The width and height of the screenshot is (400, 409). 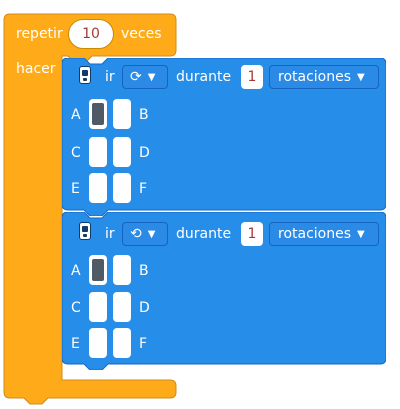 I want to click on direction-dropdown: ⟳ ▼, so click(x=145, y=77).